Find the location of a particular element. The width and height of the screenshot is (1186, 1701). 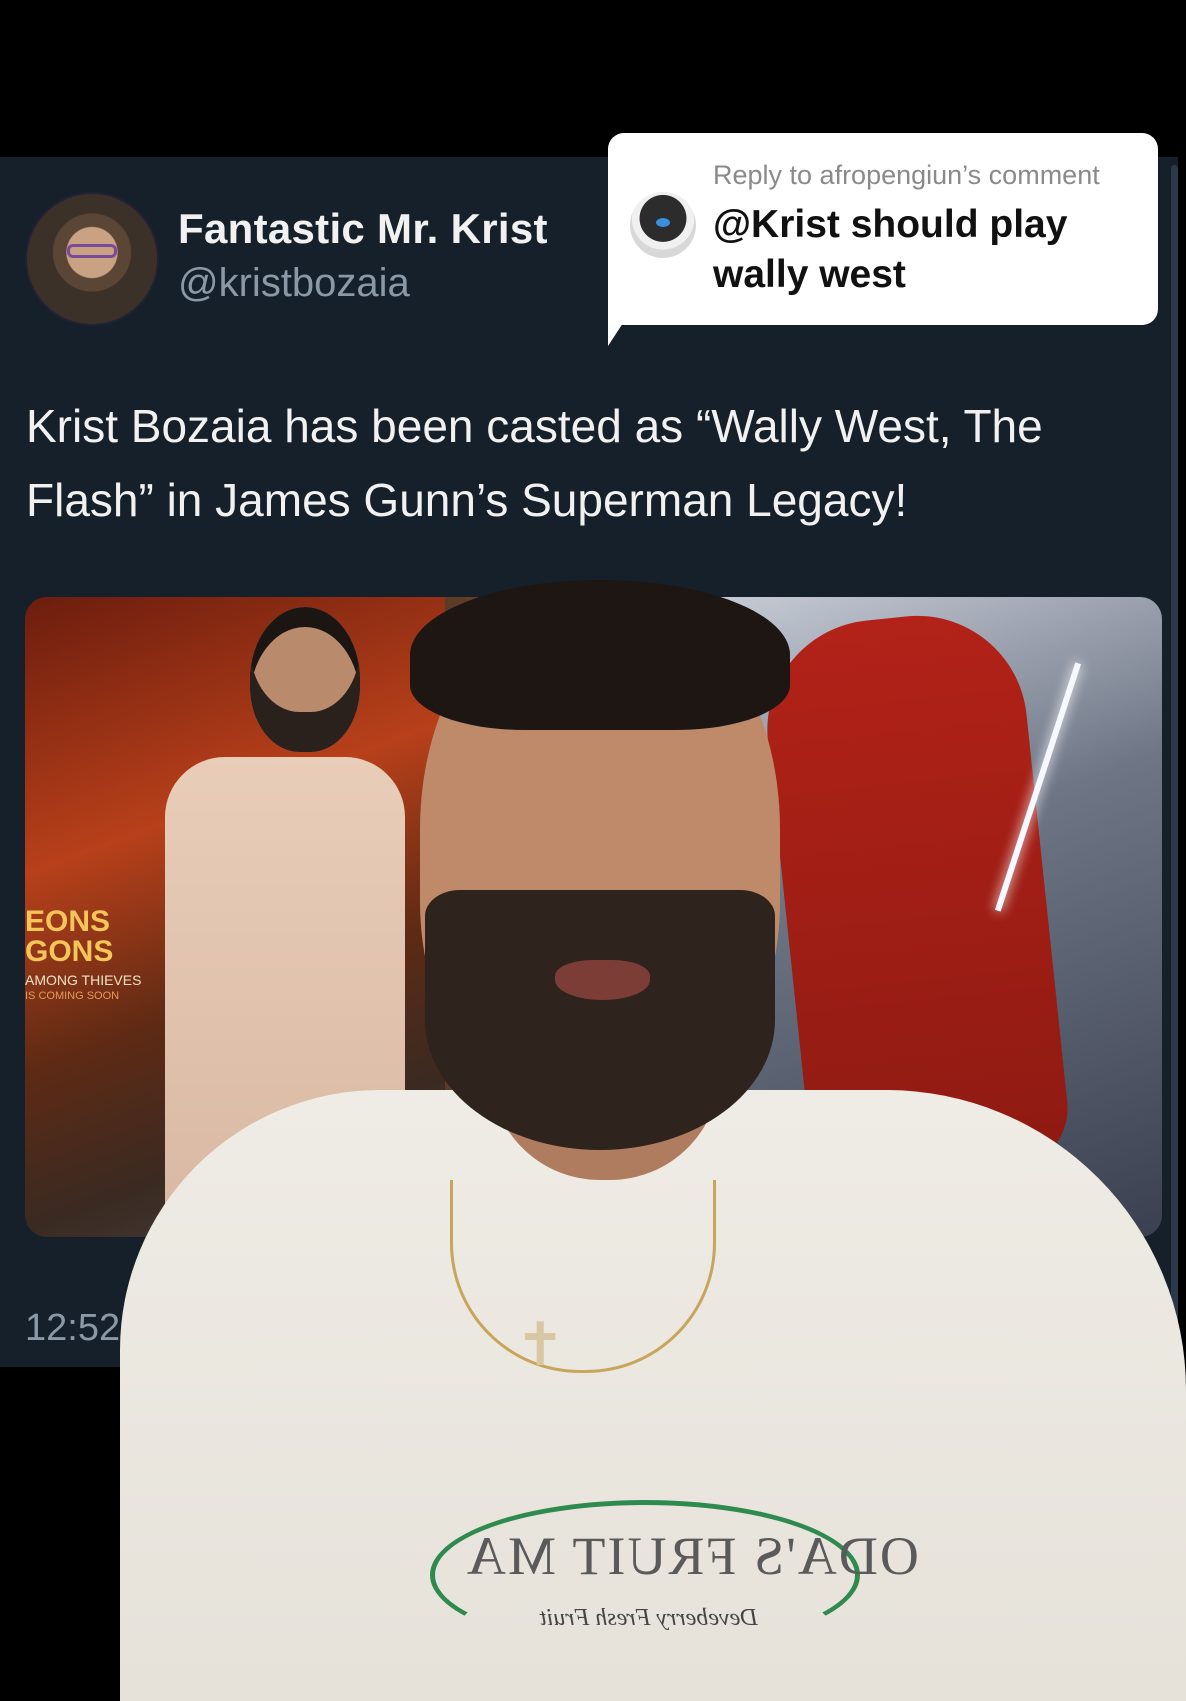

reply-caption: Reply to afropengiun’s comment is located at coordinates (906, 175).